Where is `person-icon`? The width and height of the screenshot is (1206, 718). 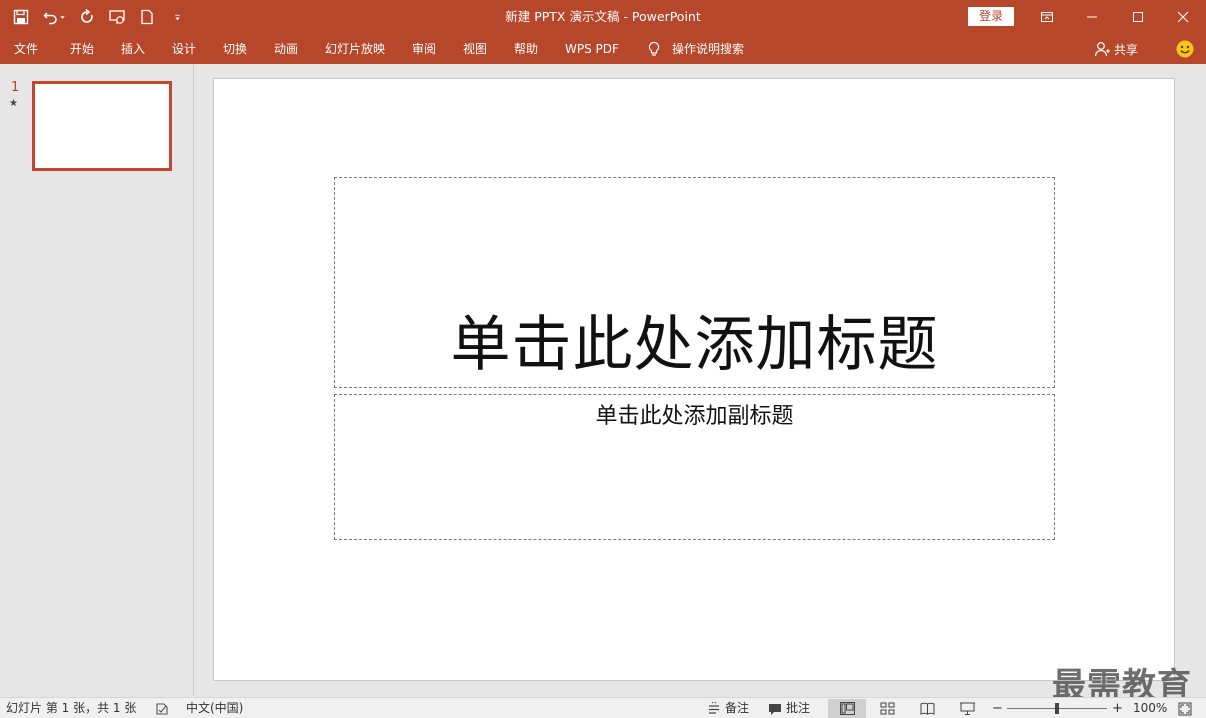 person-icon is located at coordinates (1102, 49).